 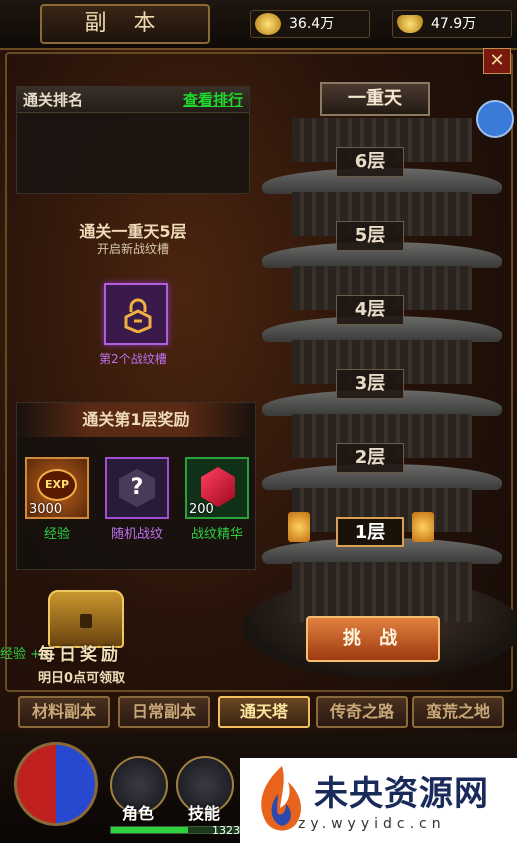 I want to click on role-label: 角色, so click(x=137, y=813).